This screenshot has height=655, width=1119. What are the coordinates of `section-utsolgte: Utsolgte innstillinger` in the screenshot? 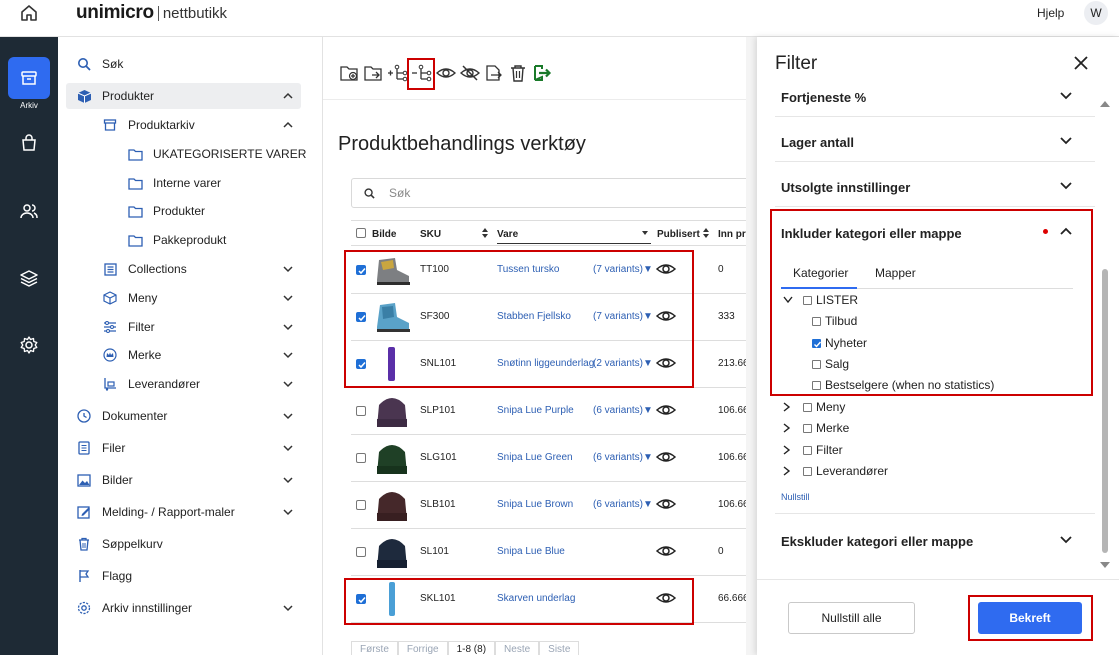 It's located at (931, 187).